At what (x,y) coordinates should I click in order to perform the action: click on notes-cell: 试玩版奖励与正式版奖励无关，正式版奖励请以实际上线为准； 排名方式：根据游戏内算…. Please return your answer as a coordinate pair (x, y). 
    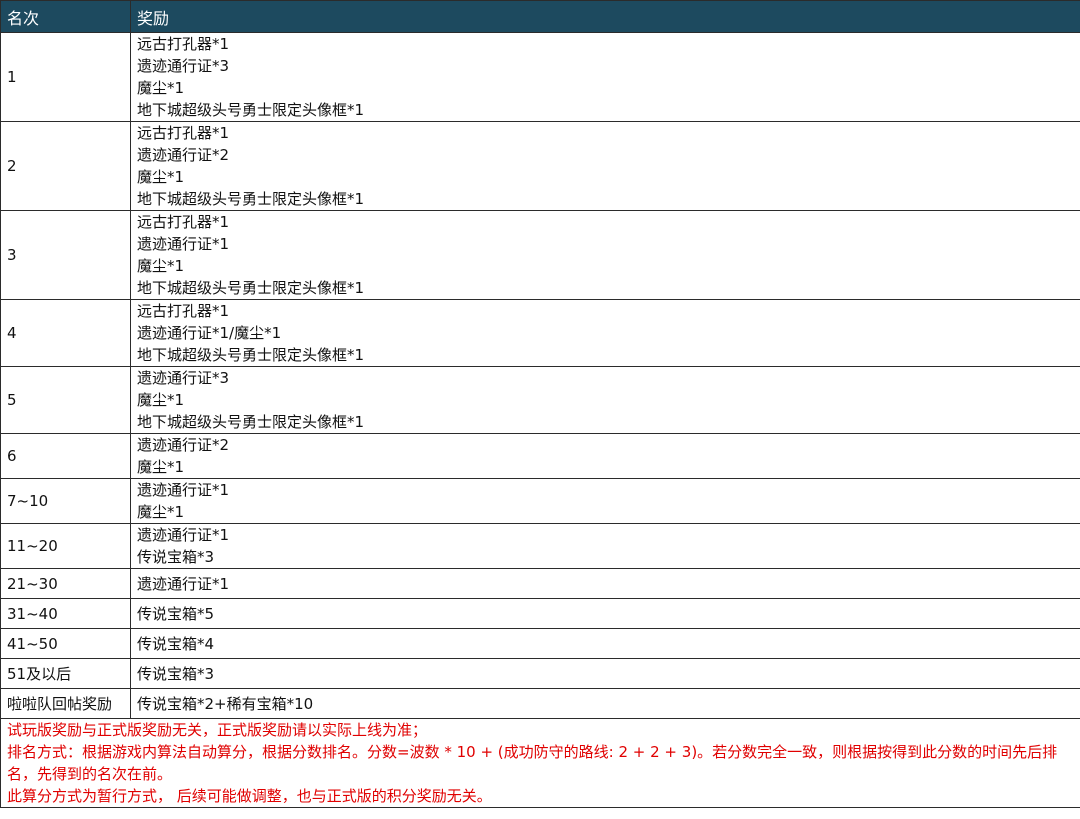
    Looking at the image, I should click on (540, 763).